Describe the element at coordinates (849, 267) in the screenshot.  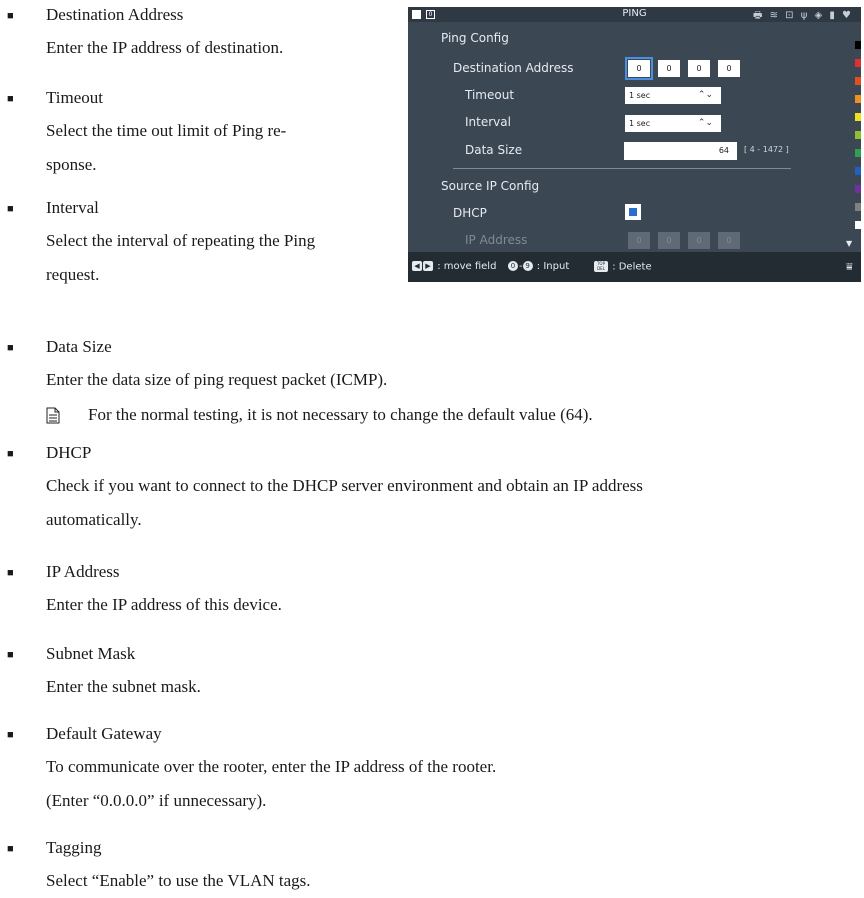
I see `menu-icon: ⩸` at that location.